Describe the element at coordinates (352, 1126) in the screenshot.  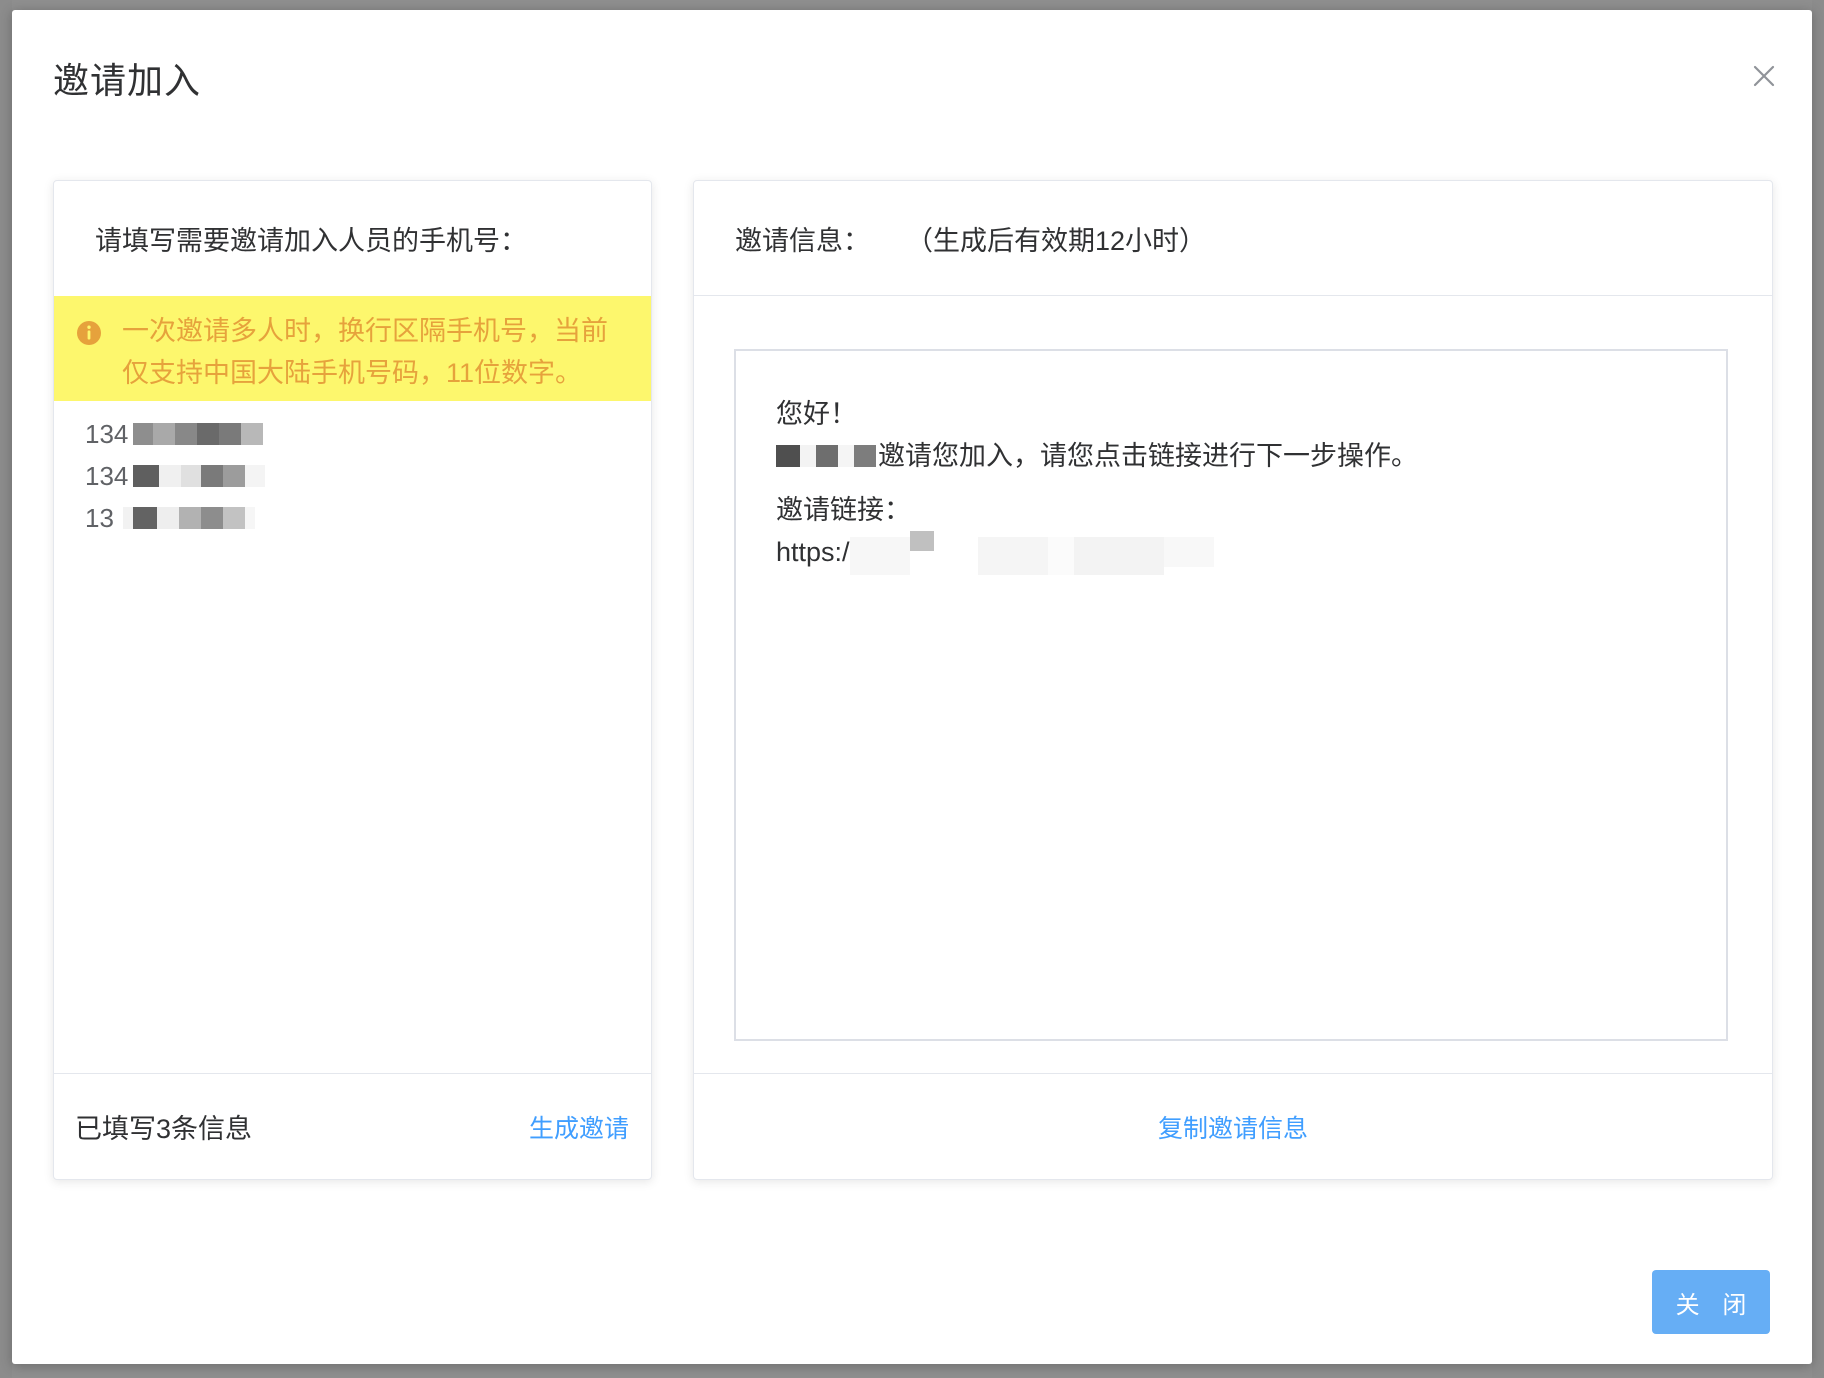
I see `phone-panel-footer: 已填写3条信息 生成邀请` at that location.